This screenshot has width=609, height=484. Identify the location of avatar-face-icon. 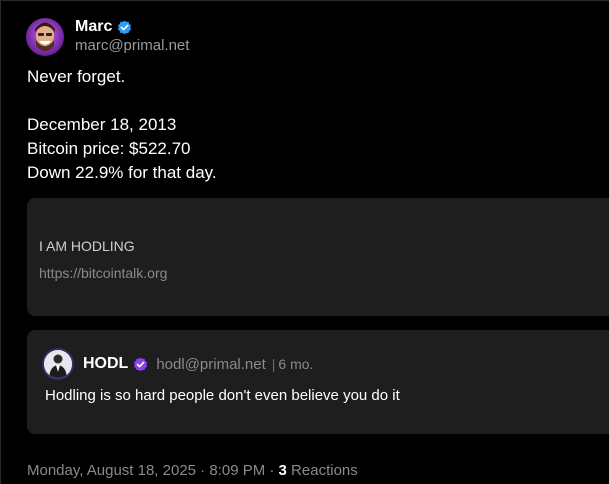
(45, 36).